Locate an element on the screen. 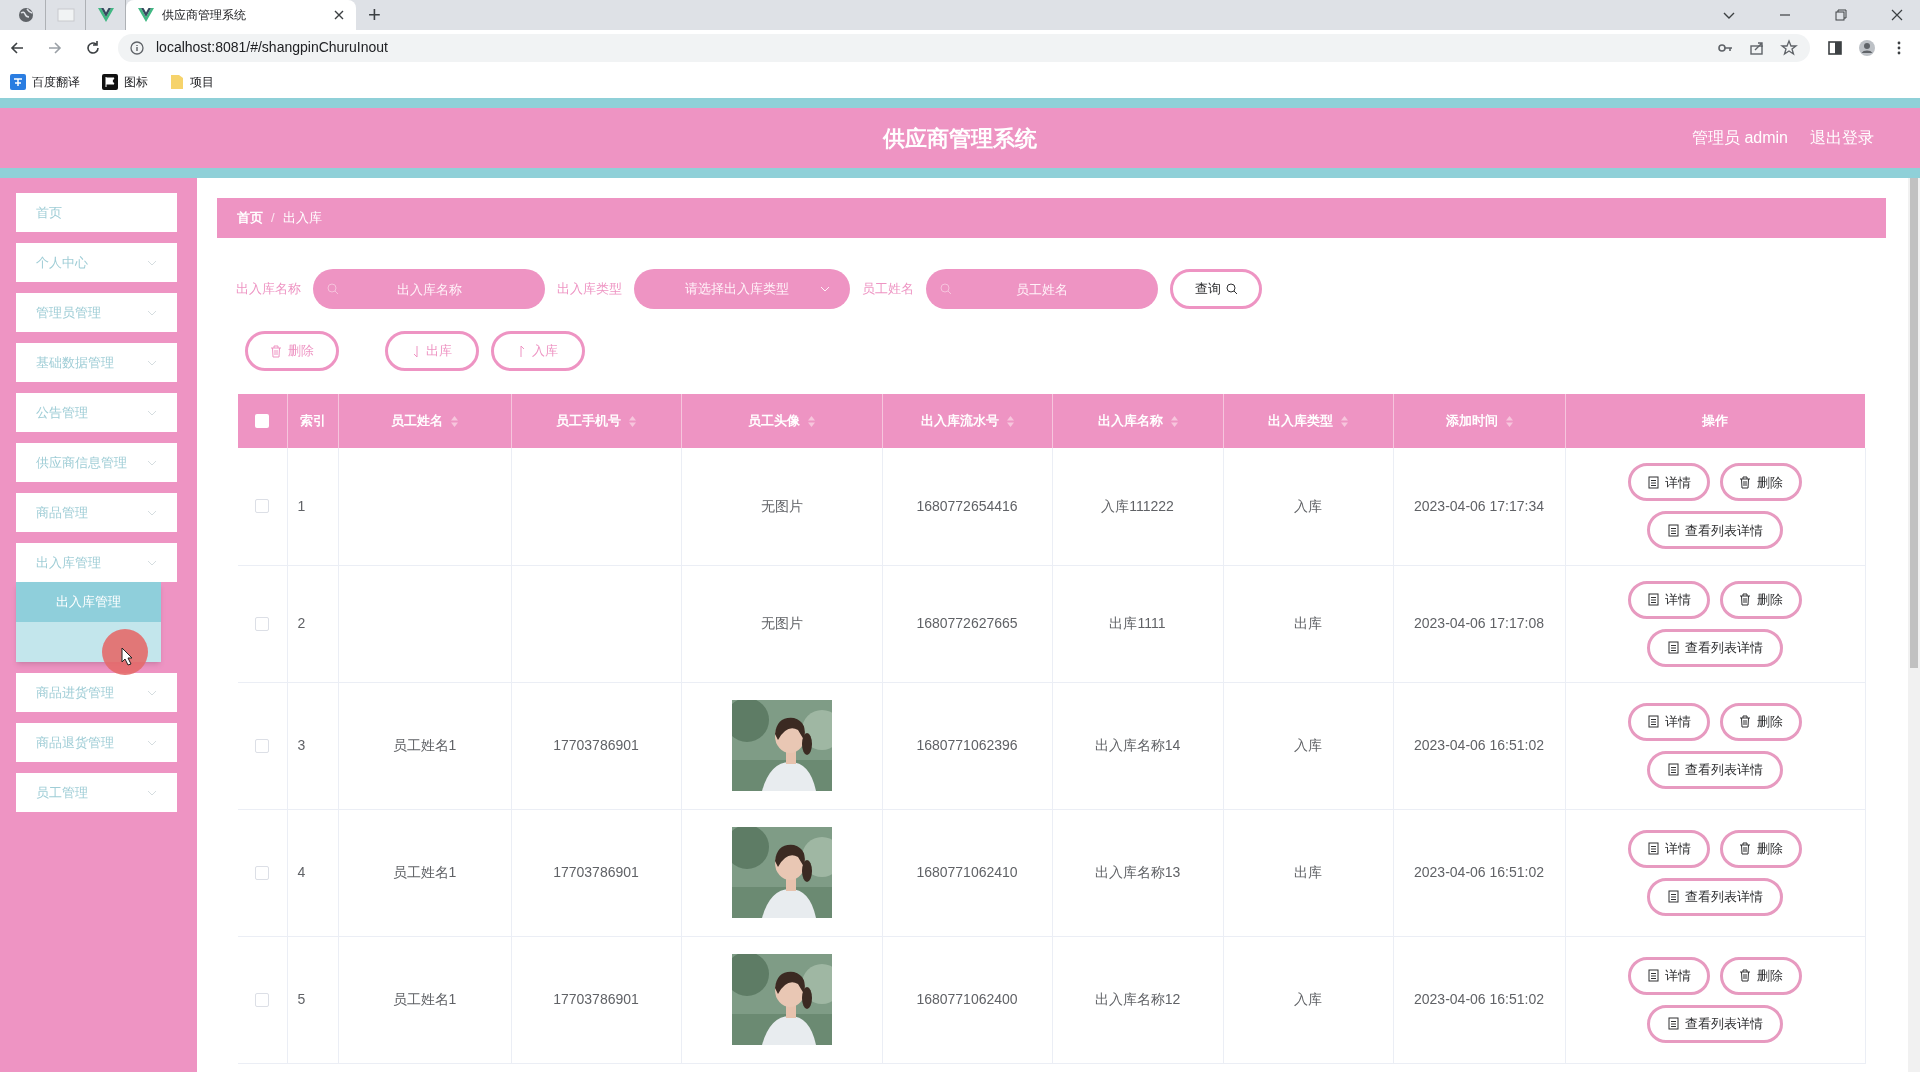 This screenshot has width=1920, height=1072. bookmark: 百度翻译 is located at coordinates (45, 81).